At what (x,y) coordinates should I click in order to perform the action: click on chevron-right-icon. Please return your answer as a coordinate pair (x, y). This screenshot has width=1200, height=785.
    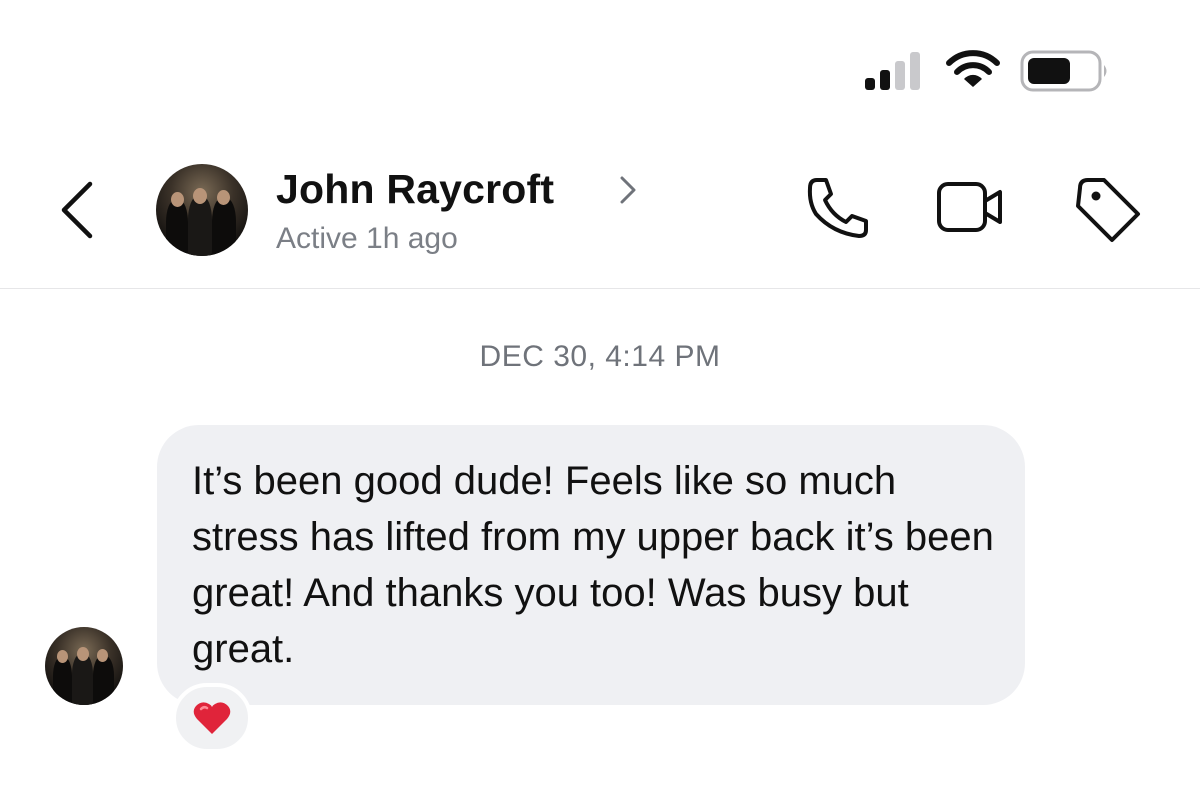
    Looking at the image, I should click on (628, 190).